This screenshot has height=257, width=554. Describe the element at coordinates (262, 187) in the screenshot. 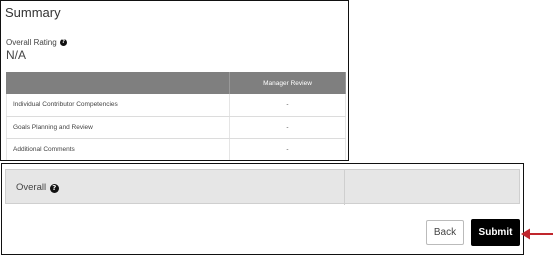

I see `overall-row: Overall ?` at that location.